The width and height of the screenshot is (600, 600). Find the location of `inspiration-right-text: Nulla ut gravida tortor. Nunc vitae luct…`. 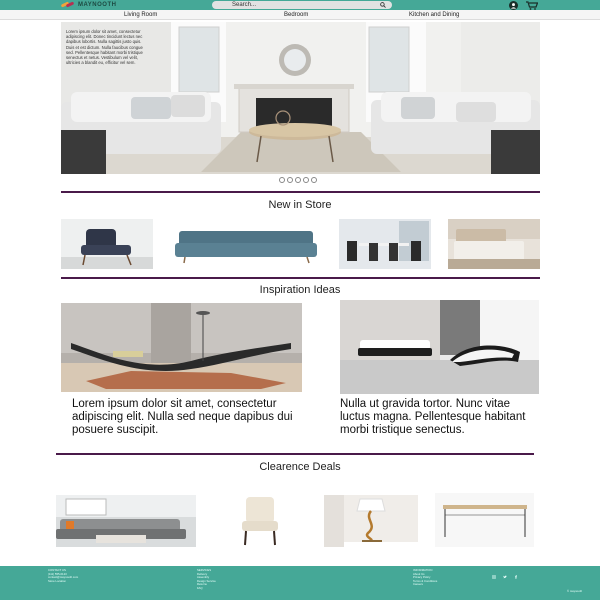

inspiration-right-text: Nulla ut gravida tortor. Nunc vitae luct… is located at coordinates (433, 417).